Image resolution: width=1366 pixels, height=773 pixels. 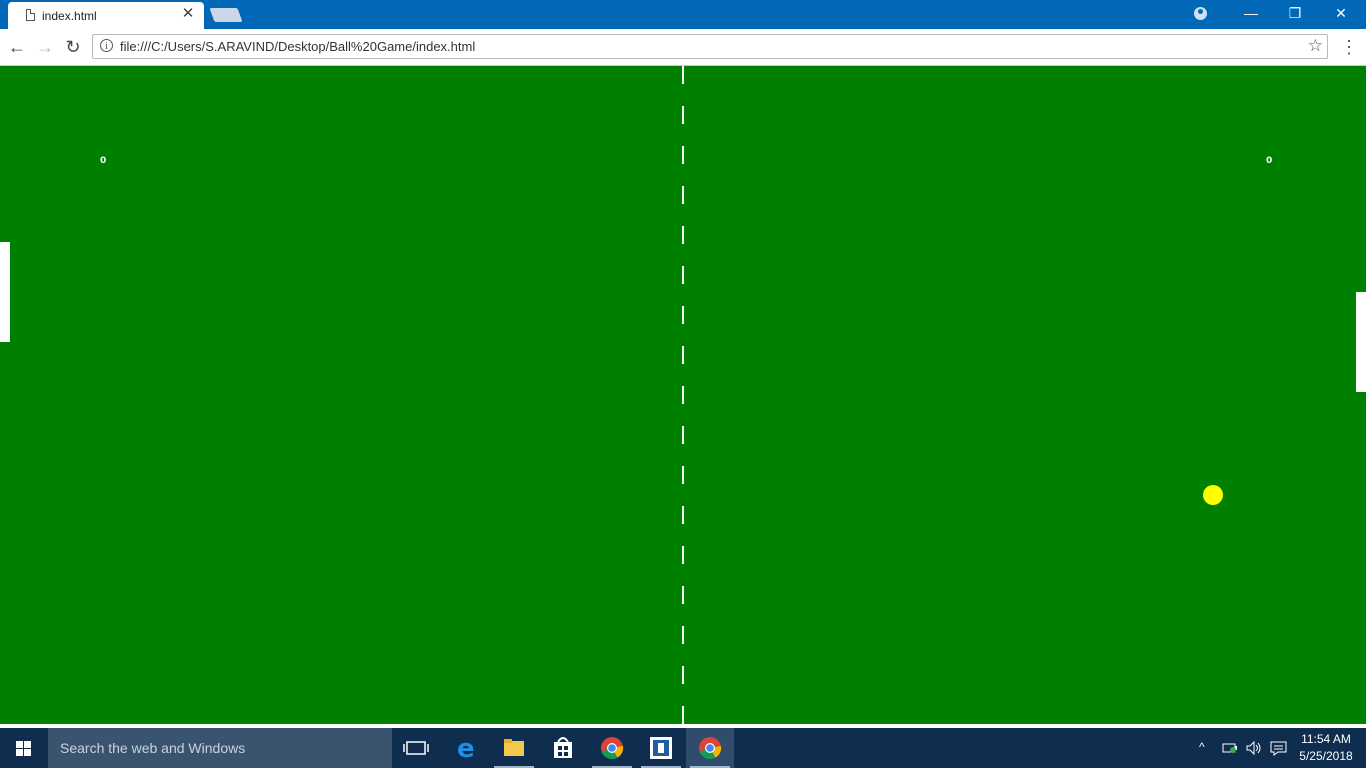 I want to click on tab-close-icon: ✕, so click(x=188, y=14).